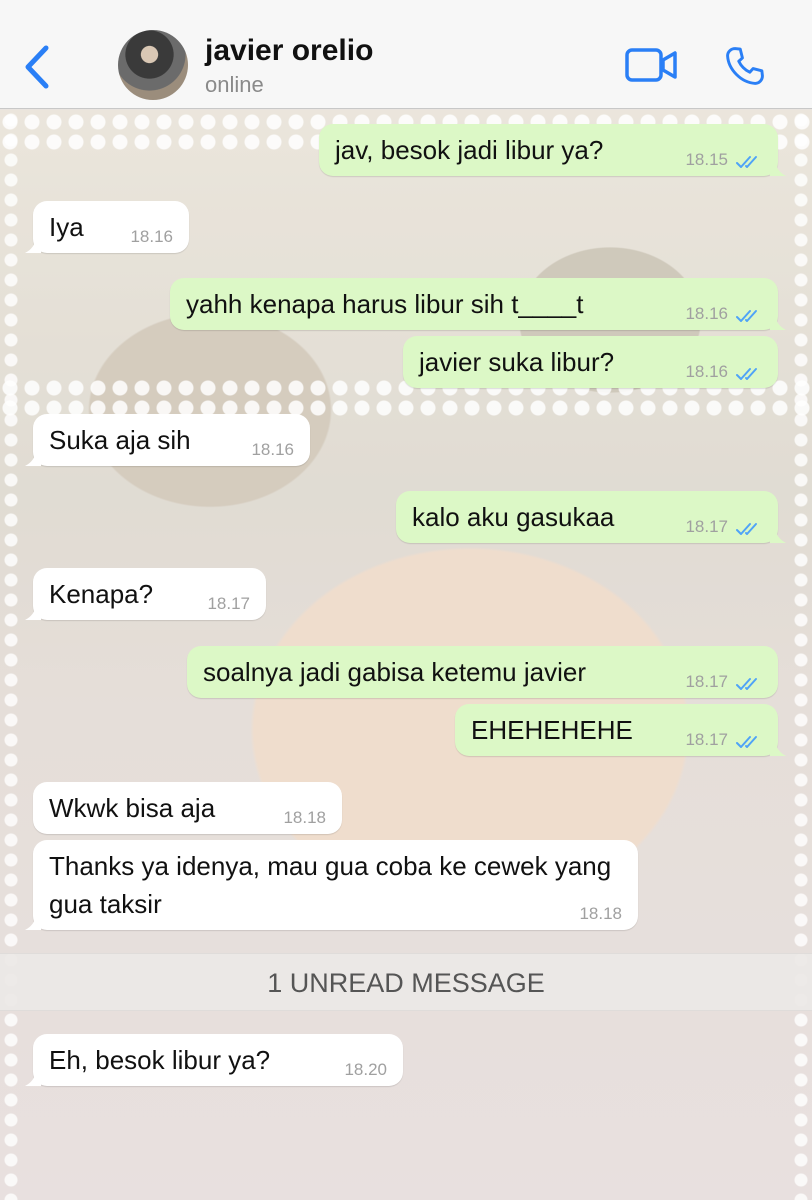 This screenshot has height=1200, width=812. I want to click on outgoing-message: yahh kenapa harus libur sih t____t 18.16, so click(478, 304).